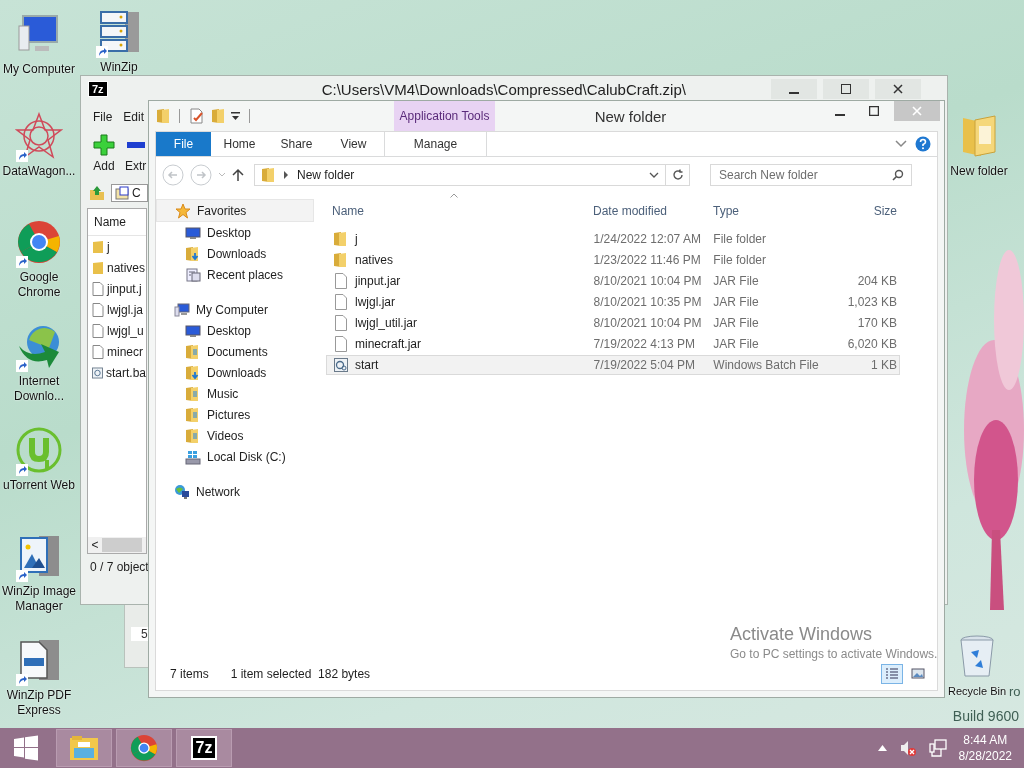  Describe the element at coordinates (124, 288) in the screenshot. I see `file-name: jinput.j` at that location.